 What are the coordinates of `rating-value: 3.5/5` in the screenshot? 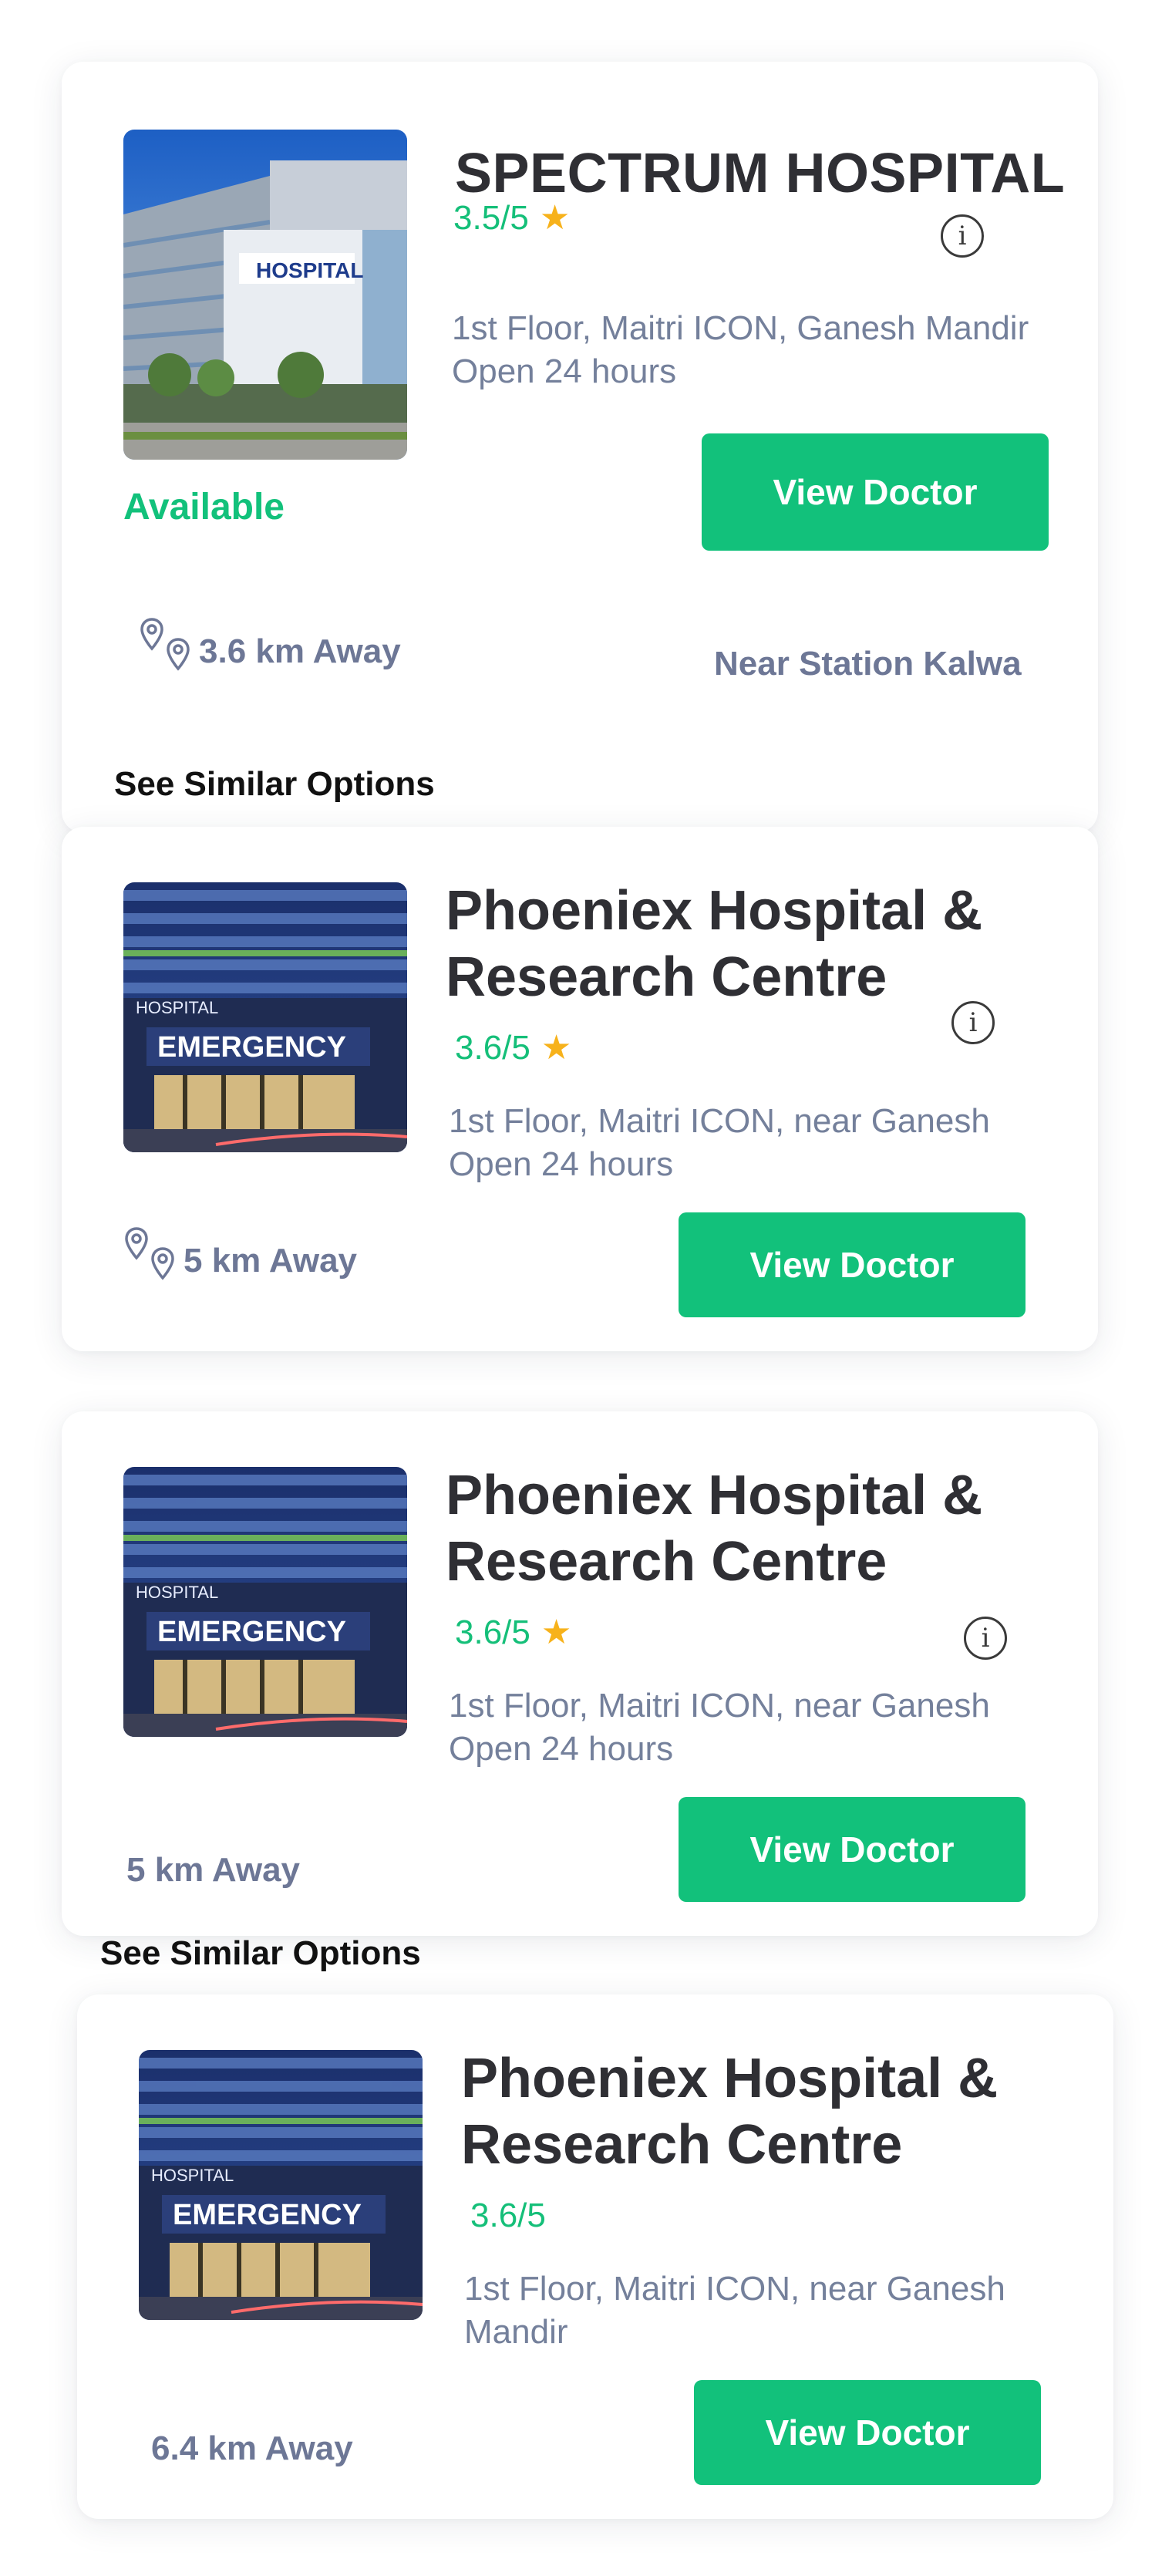 It's located at (491, 218).